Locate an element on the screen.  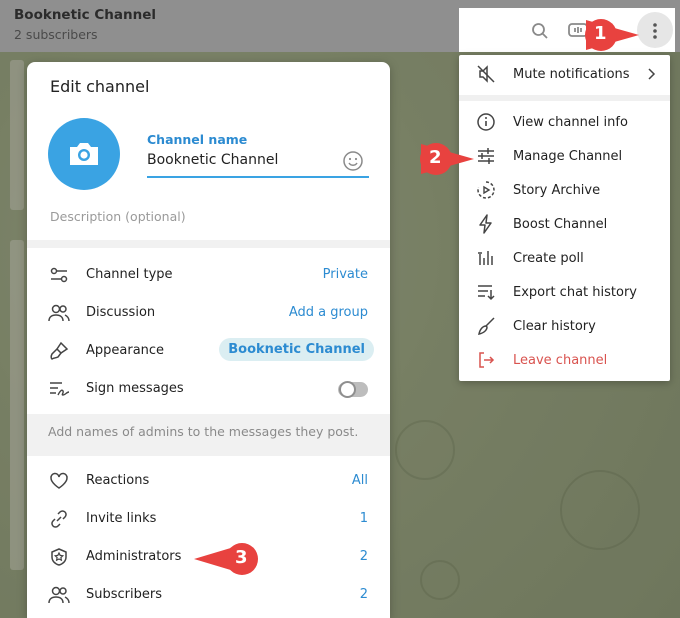
menu-item-story-archive: Story Archive is located at coordinates (564, 190).